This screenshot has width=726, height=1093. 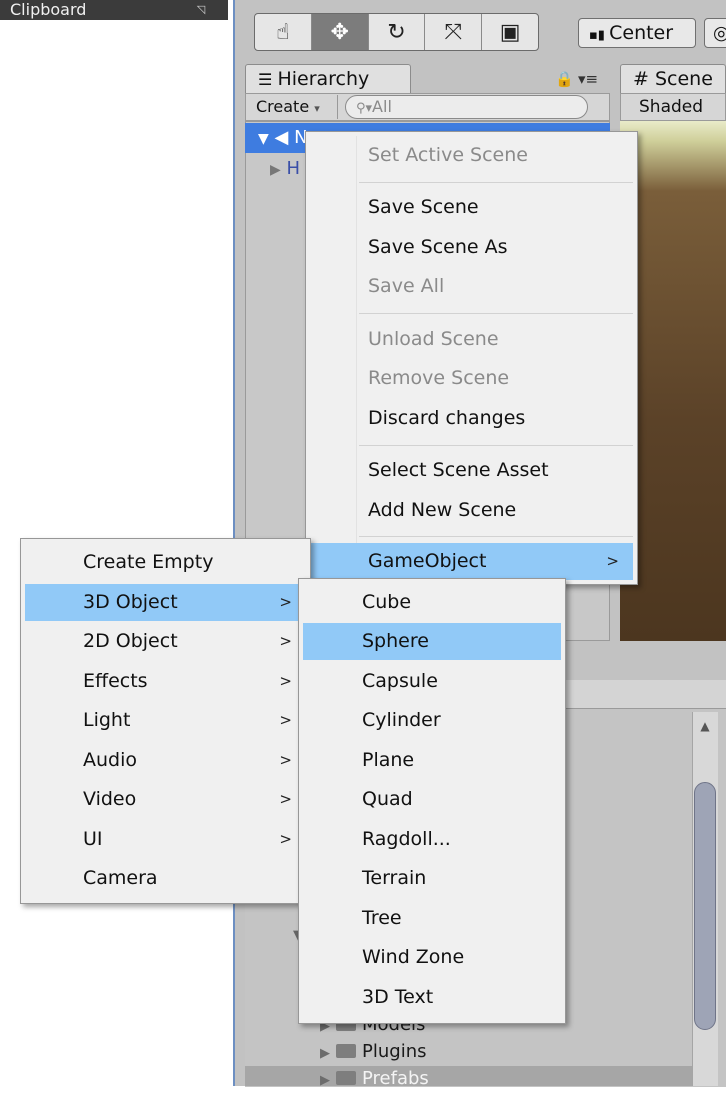 I want to click on tab-scene: # Scene, so click(x=673, y=79).